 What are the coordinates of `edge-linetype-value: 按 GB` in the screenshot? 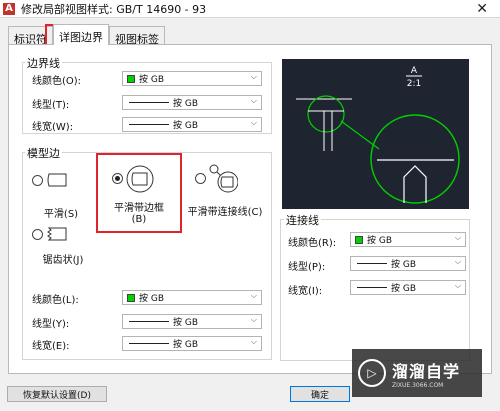 It's located at (186, 323).